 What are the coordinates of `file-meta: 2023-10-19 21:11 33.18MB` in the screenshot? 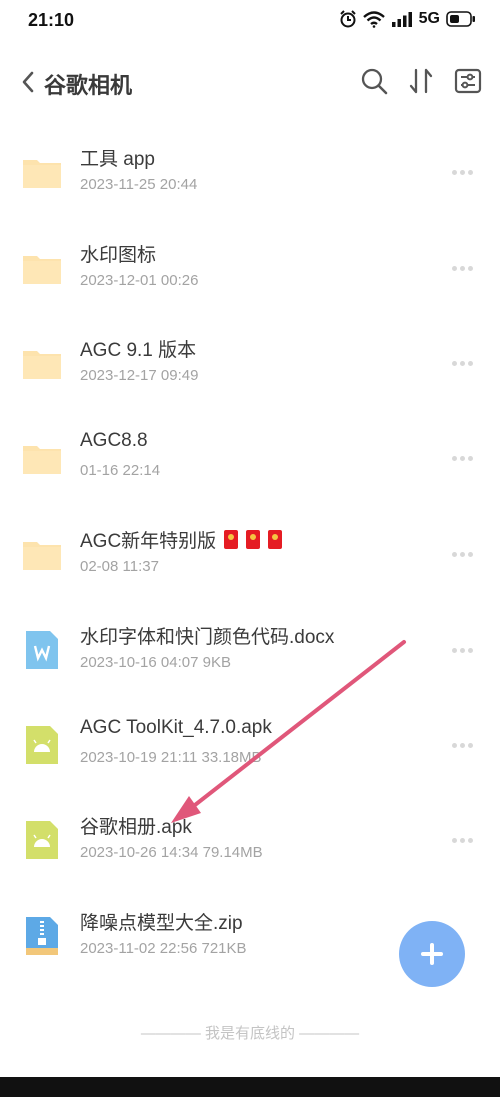 It's located at (171, 757).